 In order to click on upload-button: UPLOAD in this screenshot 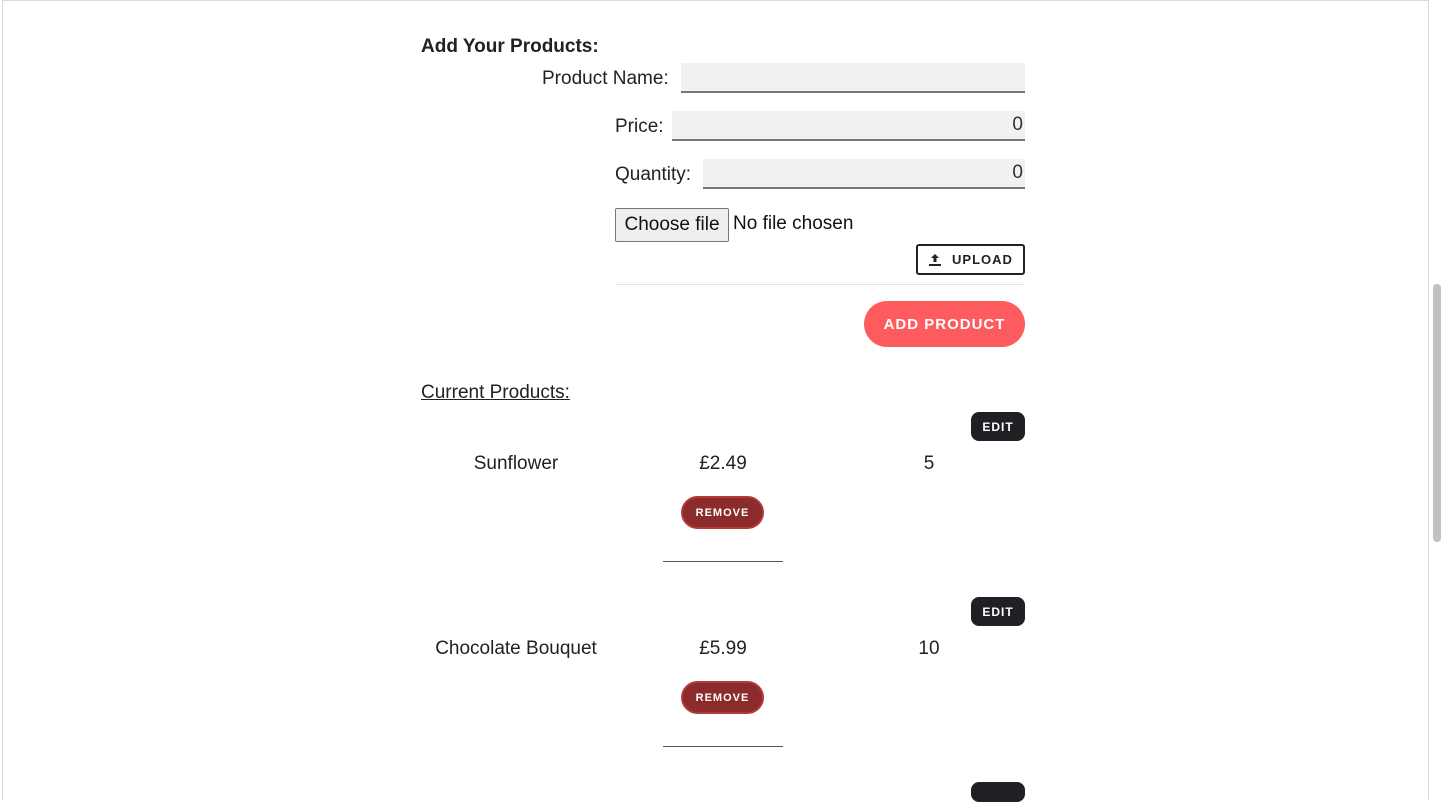, I will do `click(970, 259)`.